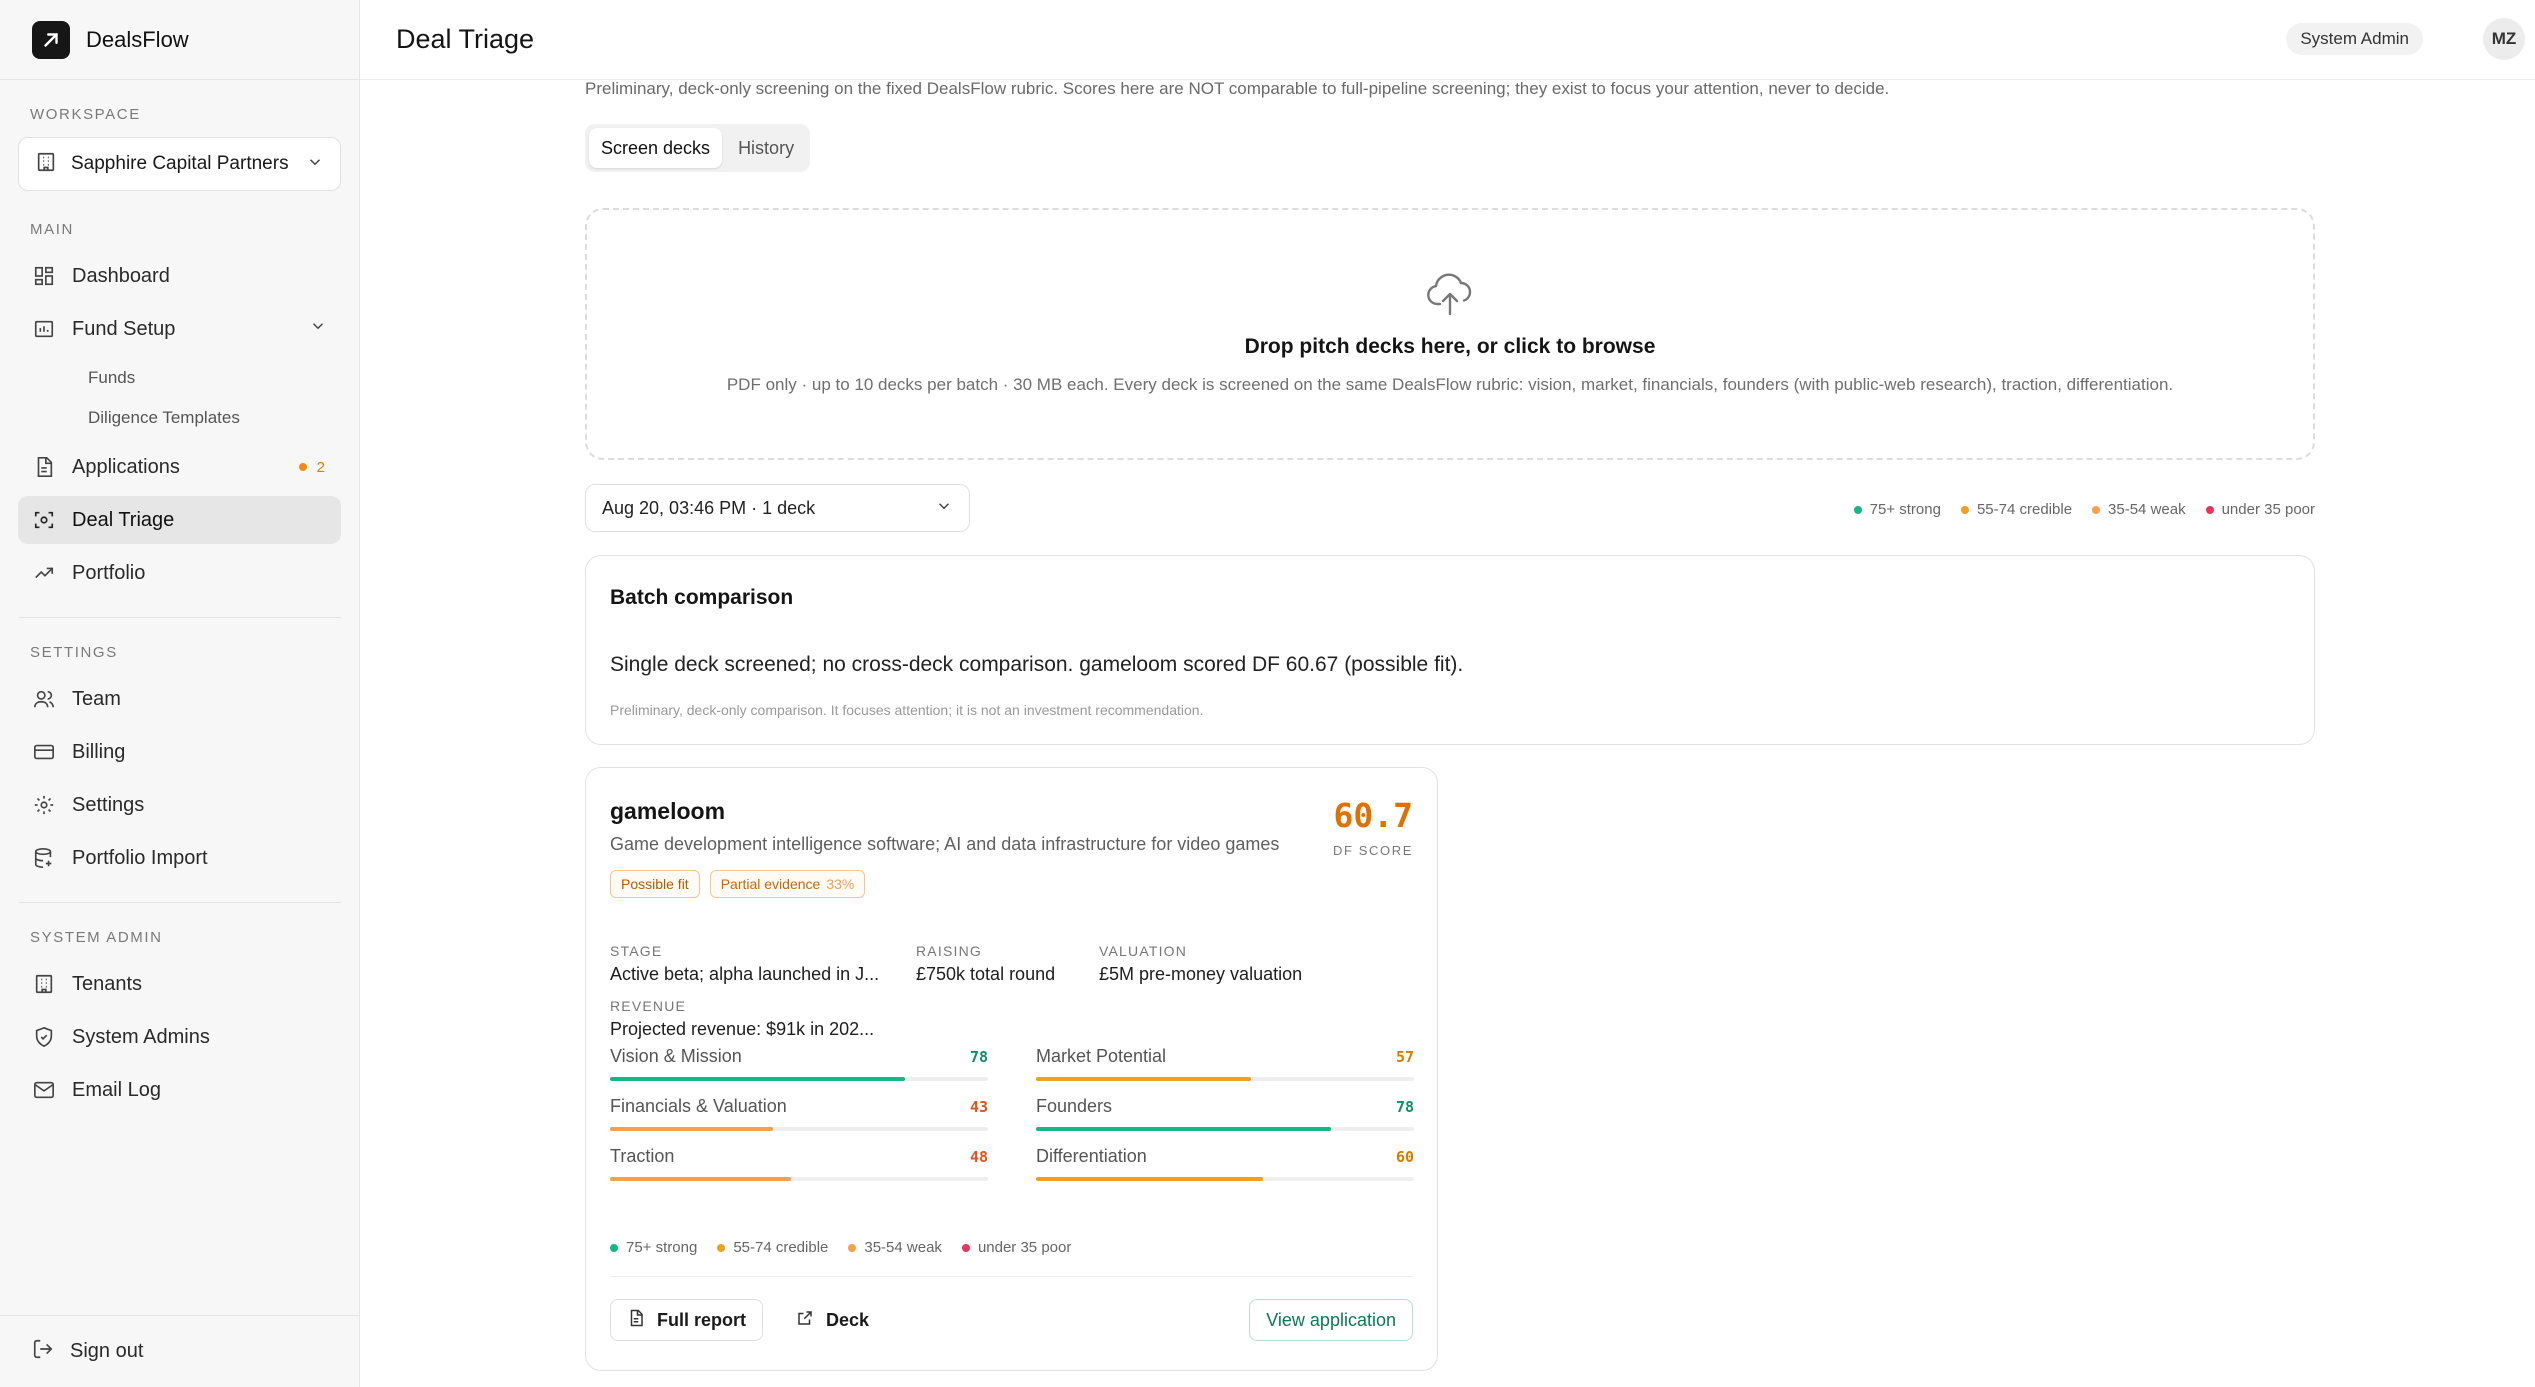  Describe the element at coordinates (116, 1089) in the screenshot. I see `sidebar-item-label: Email Log` at that location.